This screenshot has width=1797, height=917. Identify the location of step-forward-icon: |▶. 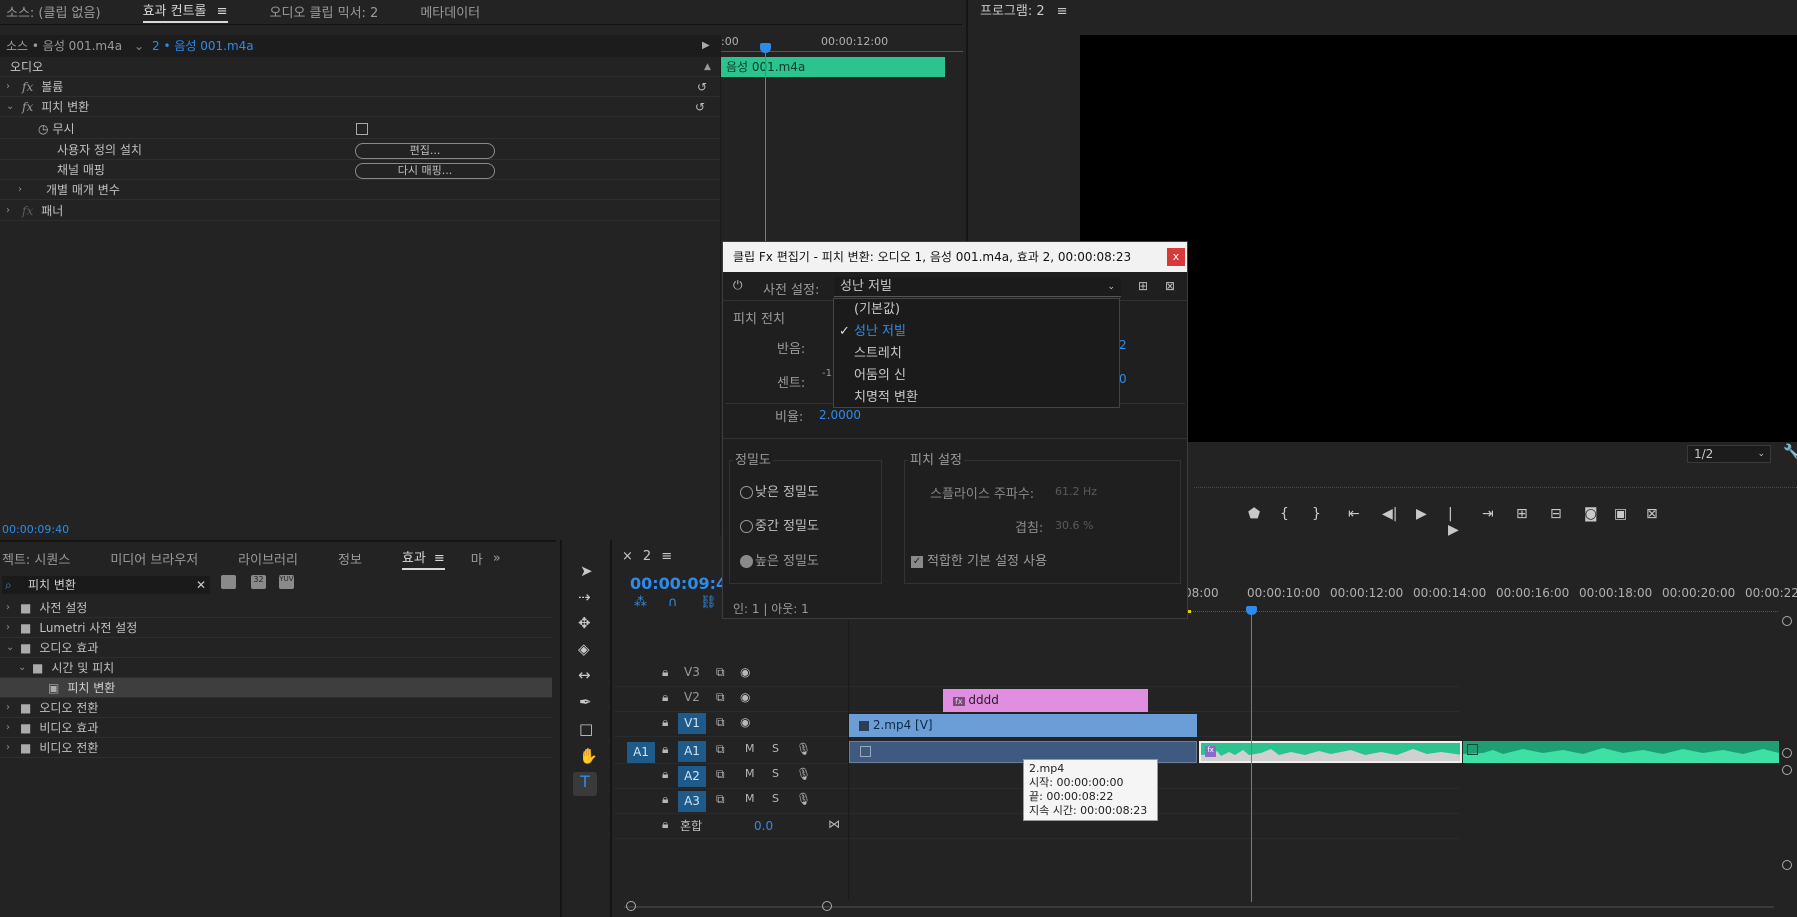
(1453, 522).